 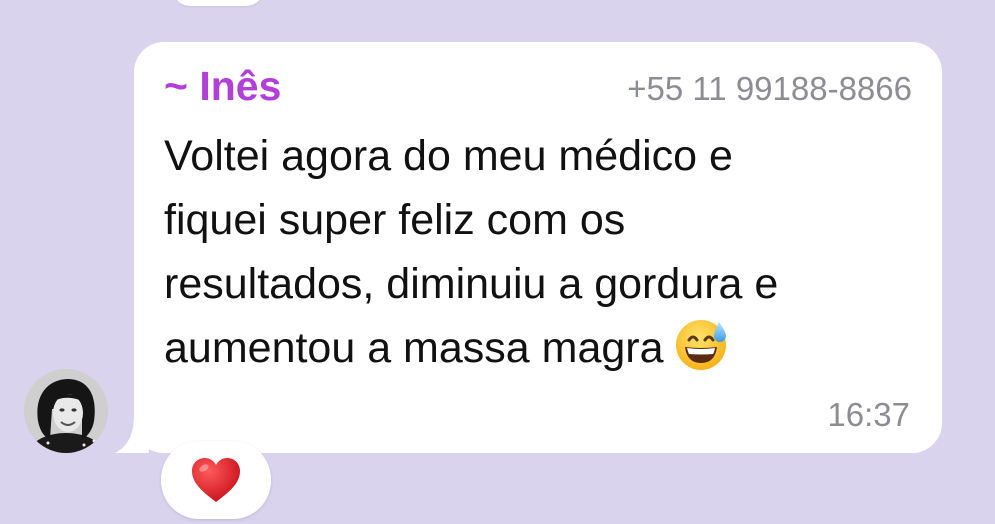 What do you see at coordinates (218, 3) in the screenshot?
I see `previous-reaction-bubble` at bounding box center [218, 3].